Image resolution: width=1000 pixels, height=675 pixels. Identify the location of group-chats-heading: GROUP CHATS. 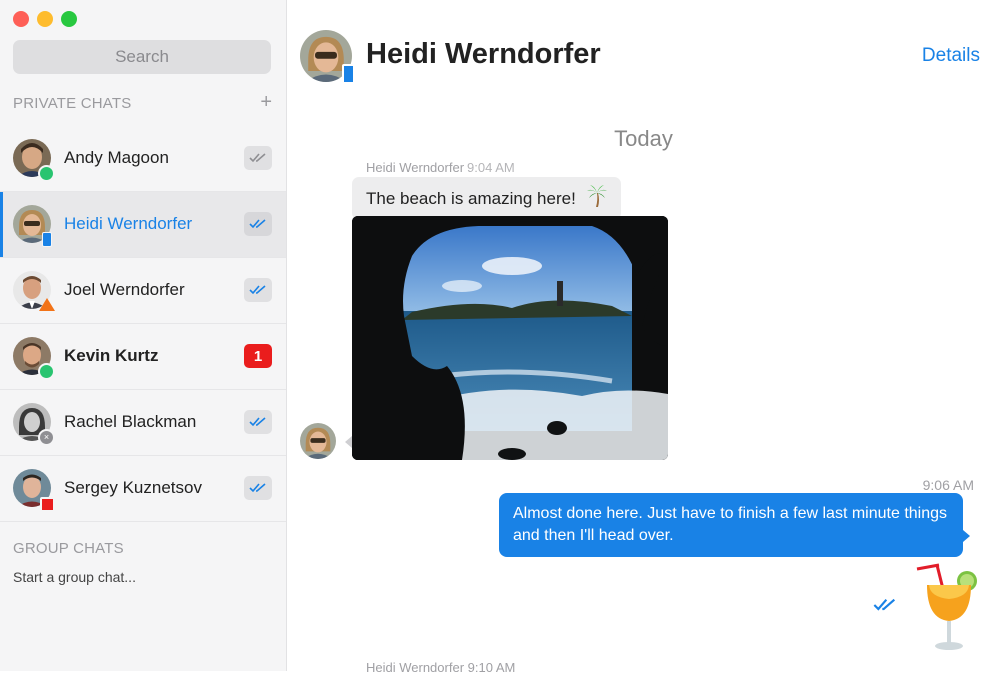
(68, 548).